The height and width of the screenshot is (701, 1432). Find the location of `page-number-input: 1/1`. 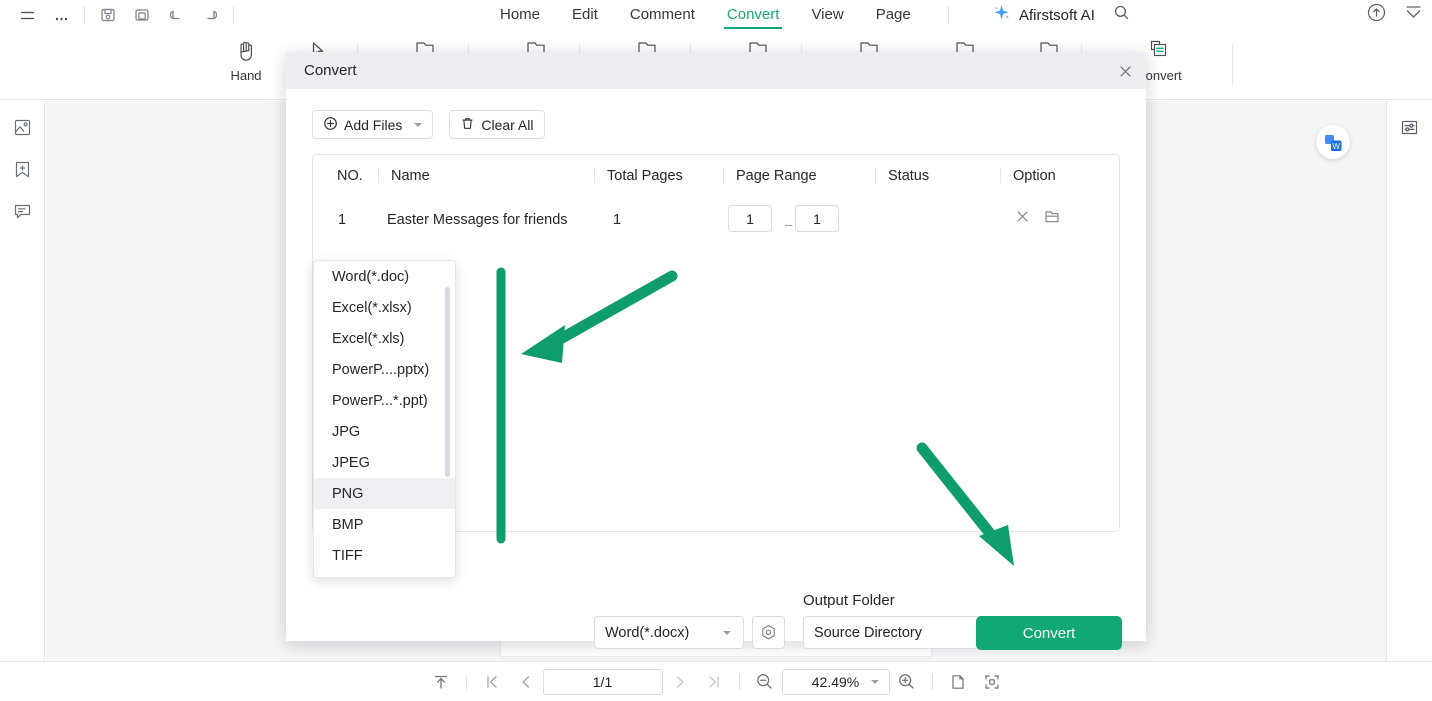

page-number-input: 1/1 is located at coordinates (602, 681).